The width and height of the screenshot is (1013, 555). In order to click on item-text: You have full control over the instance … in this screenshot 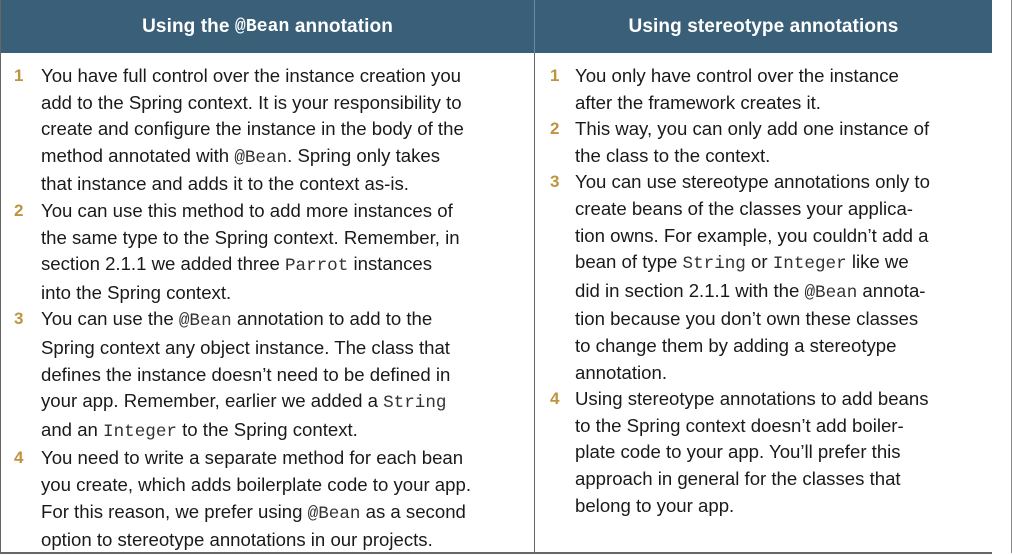, I will do `click(252, 130)`.